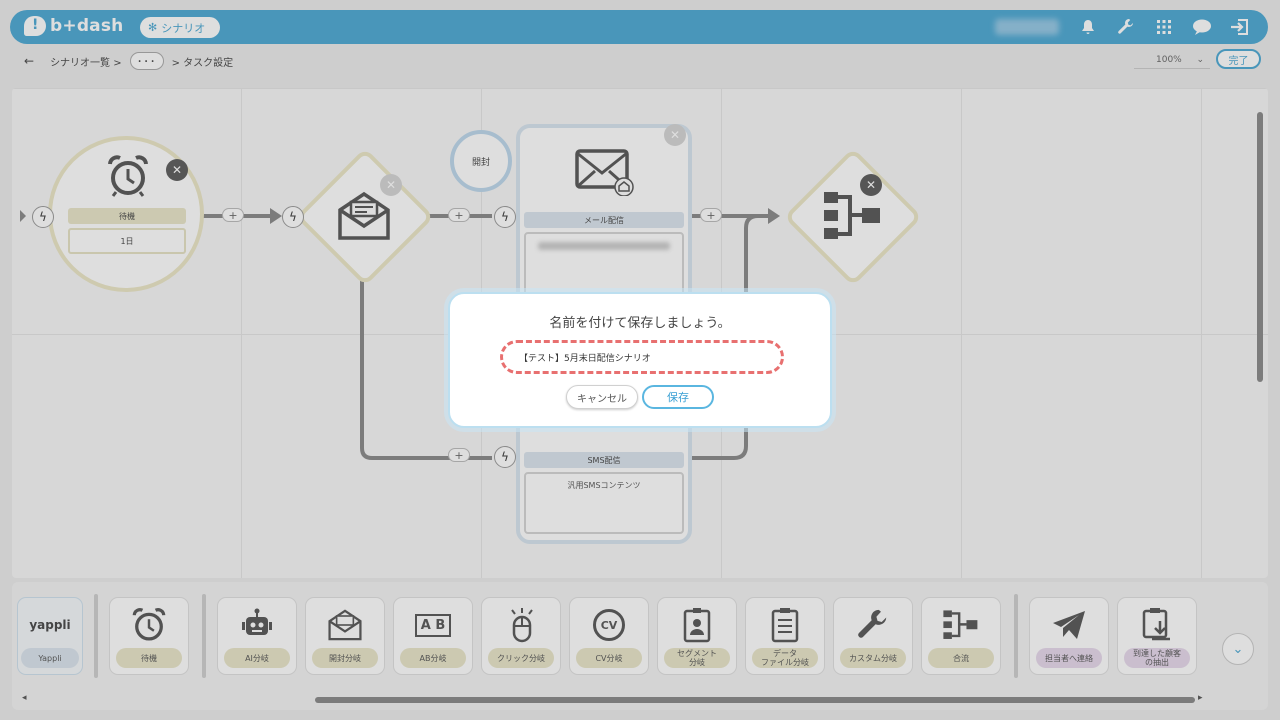  Describe the element at coordinates (521, 625) in the screenshot. I see `mouse-click-icon` at that location.